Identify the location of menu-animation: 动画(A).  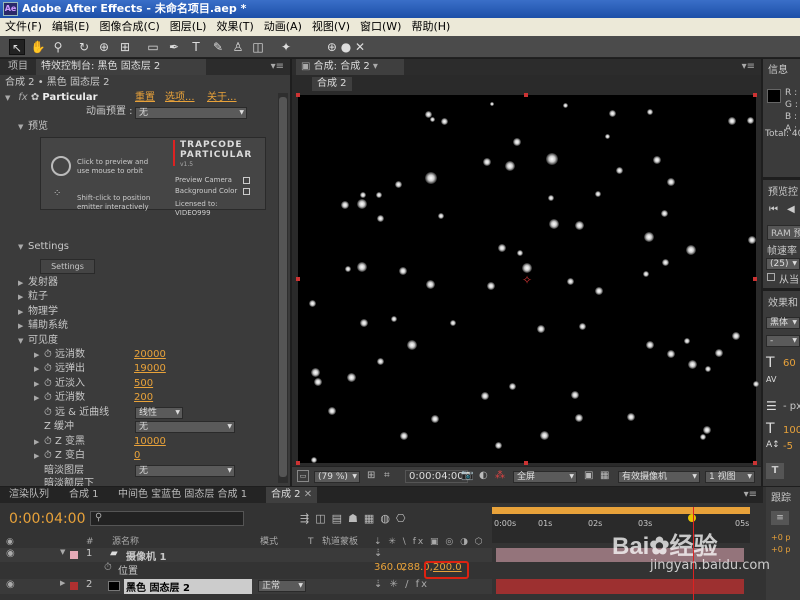
(283, 27).